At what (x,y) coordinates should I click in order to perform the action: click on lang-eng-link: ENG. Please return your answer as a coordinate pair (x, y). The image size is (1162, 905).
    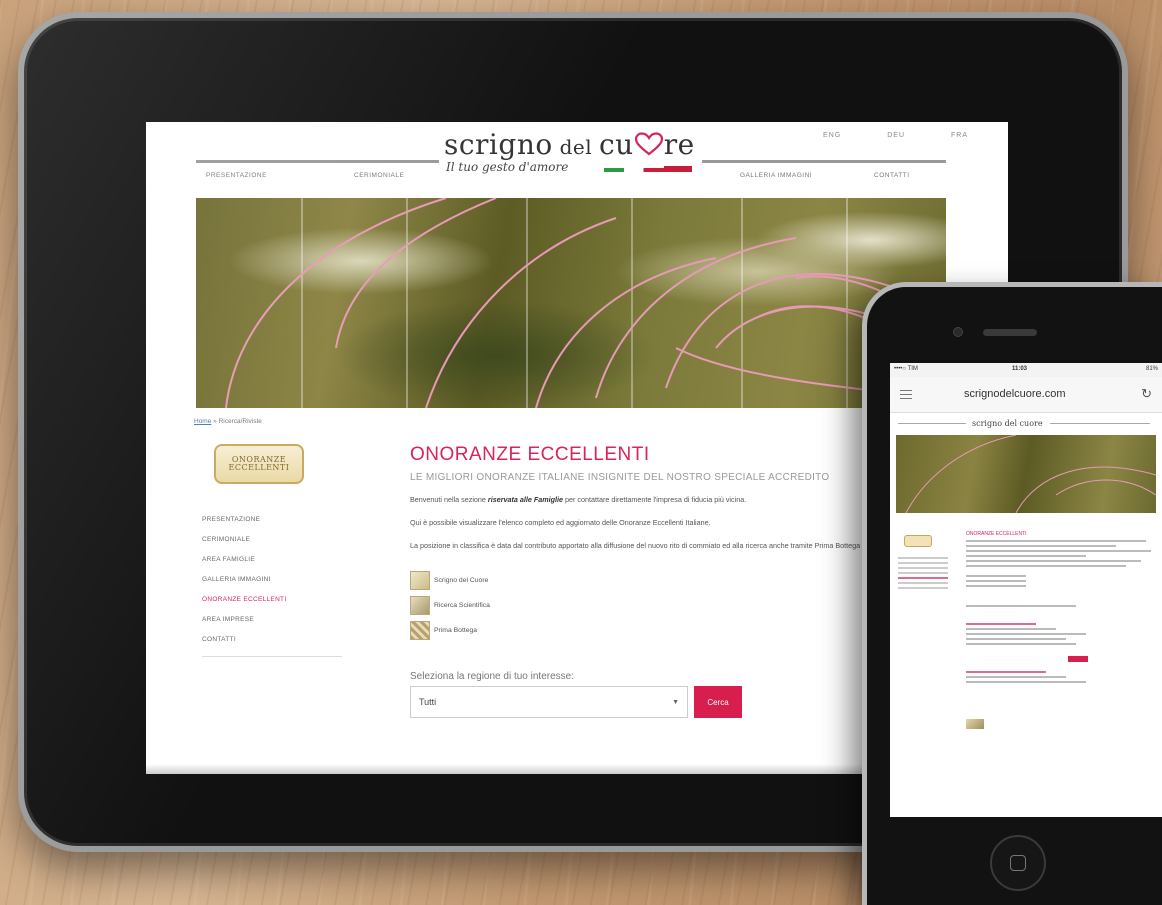
    Looking at the image, I should click on (832, 135).